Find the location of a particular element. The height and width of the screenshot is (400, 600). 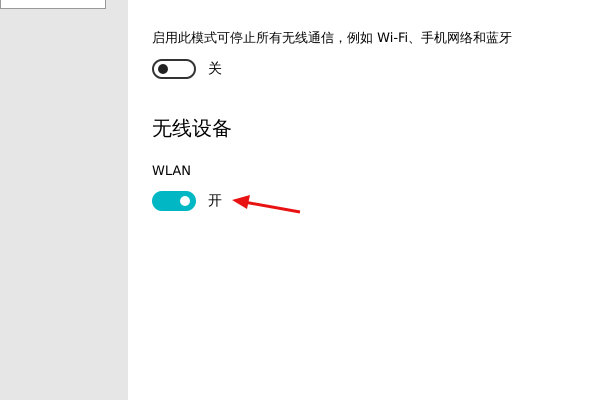

device-name: WLAN is located at coordinates (172, 171).